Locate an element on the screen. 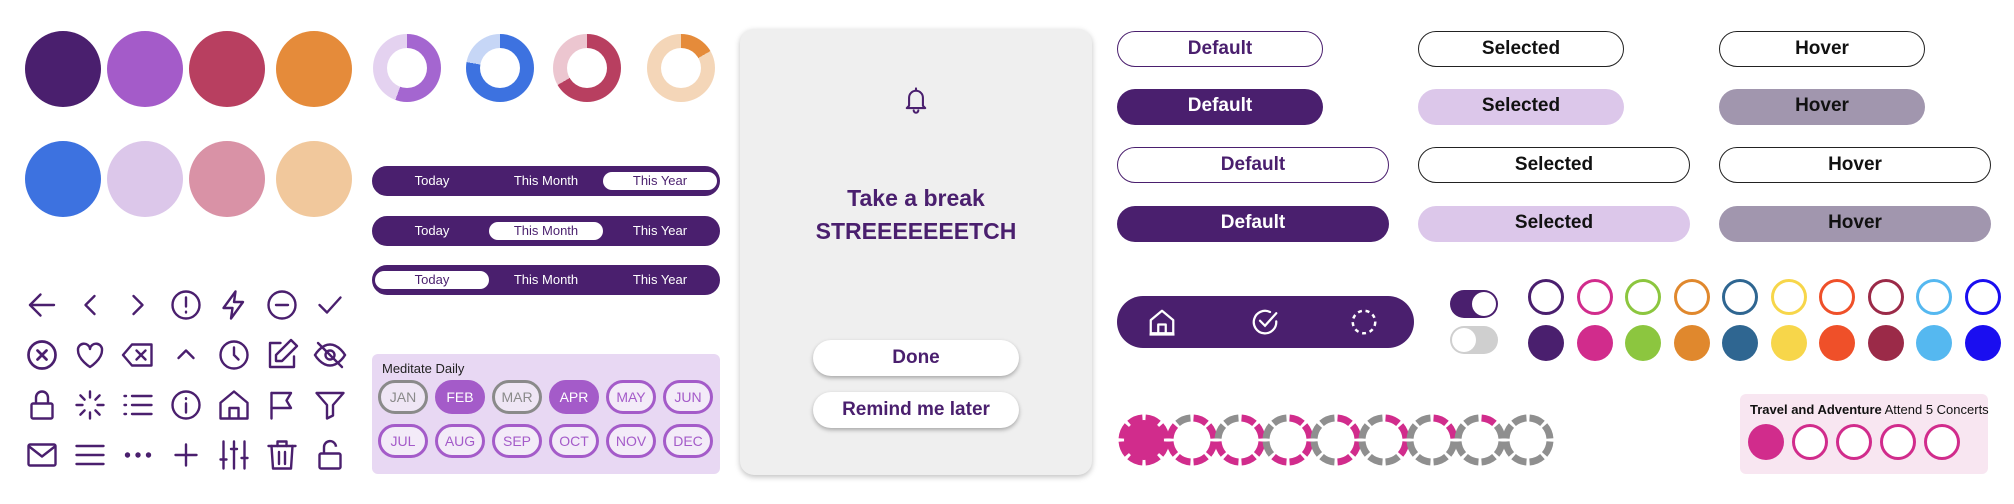 The width and height of the screenshot is (2014, 504). list-icon is located at coordinates (138, 405).